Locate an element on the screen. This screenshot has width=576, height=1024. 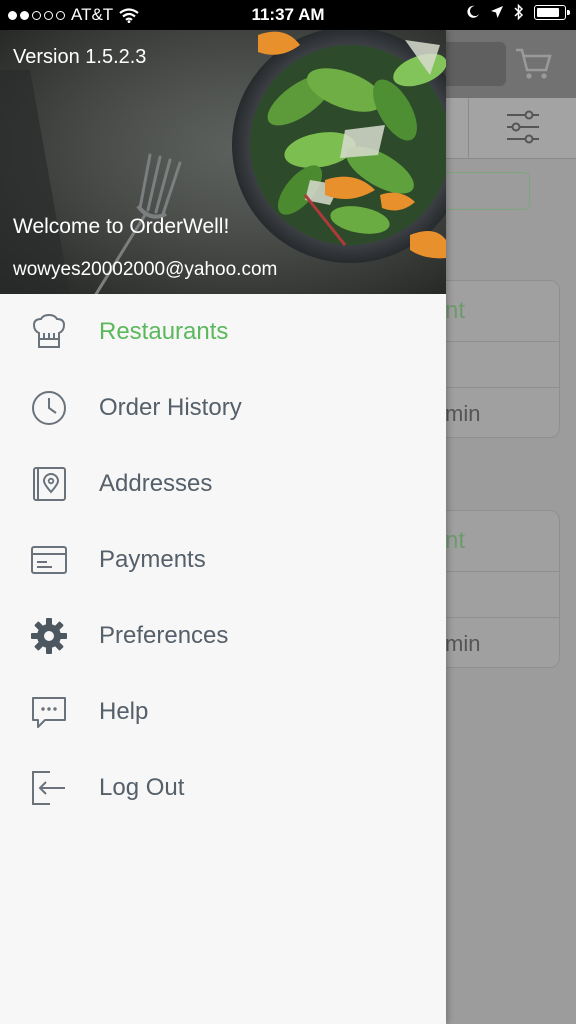
bluetooth-icon is located at coordinates (519, 12).